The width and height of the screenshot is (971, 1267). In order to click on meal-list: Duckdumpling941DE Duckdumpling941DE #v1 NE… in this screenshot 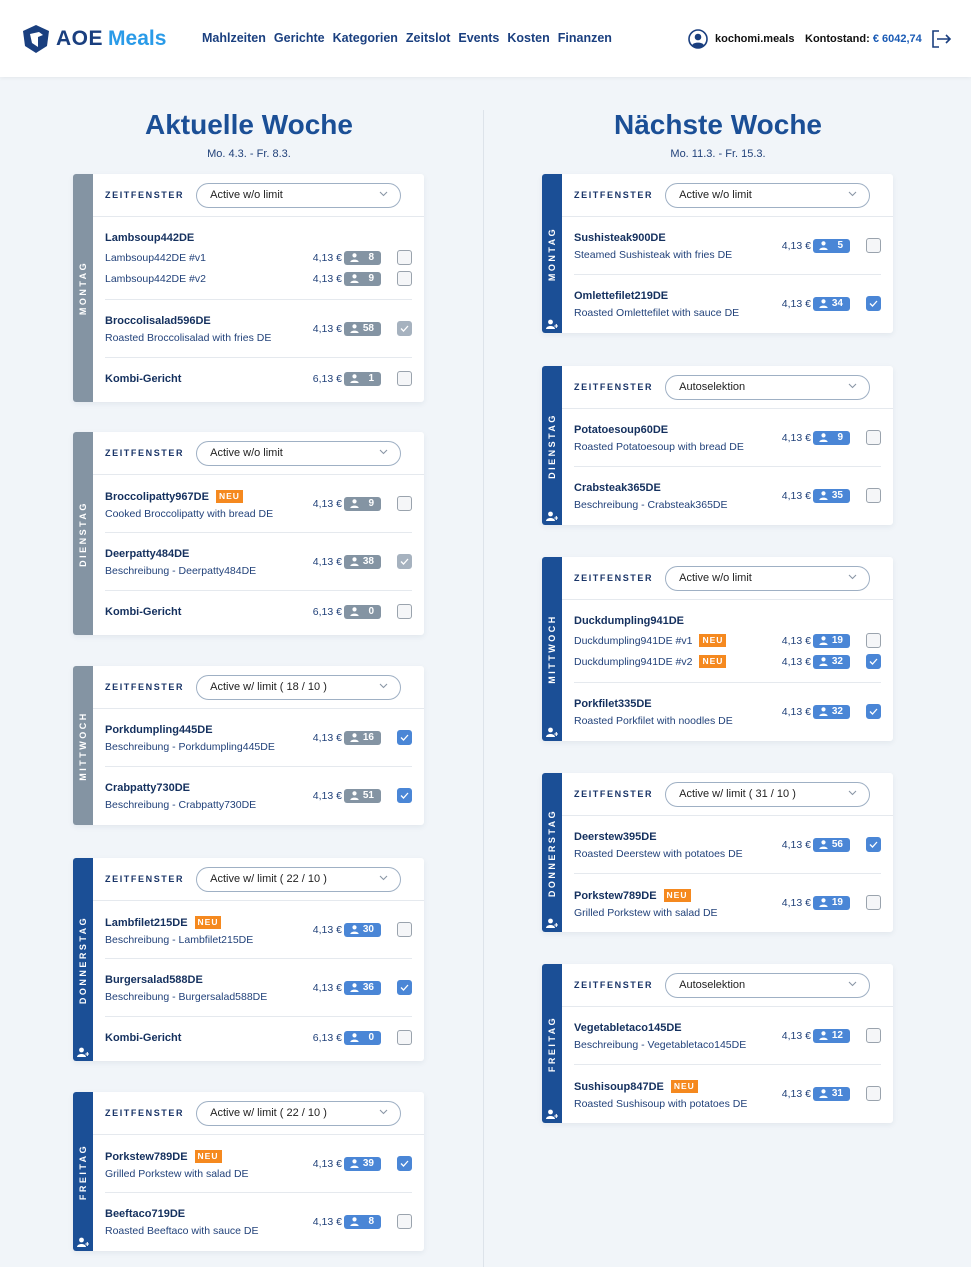, I will do `click(727, 670)`.